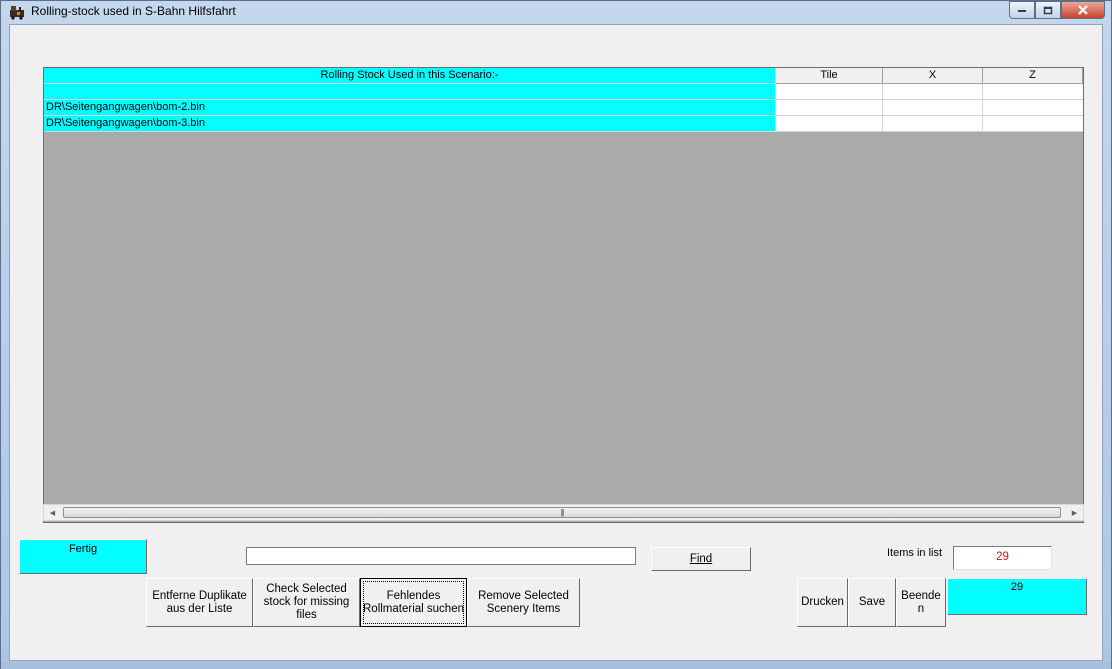  I want to click on maximize-icon, so click(1048, 10).